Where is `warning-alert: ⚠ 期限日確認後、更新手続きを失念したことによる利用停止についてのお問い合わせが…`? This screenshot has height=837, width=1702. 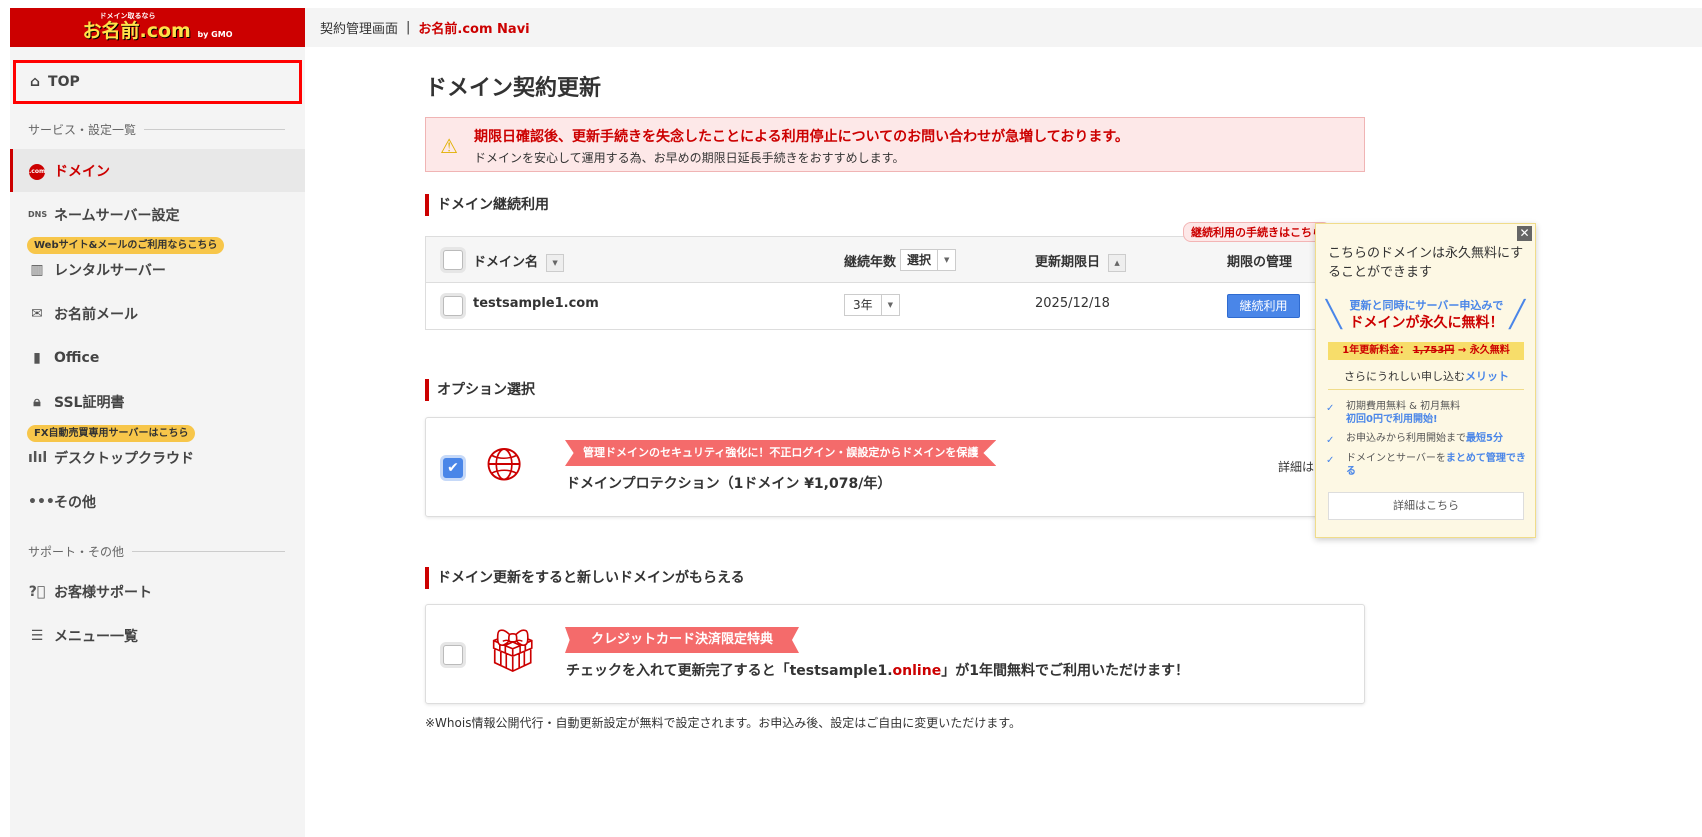 warning-alert: ⚠ 期限日確認後、更新手続きを失念したことによる利用停止についてのお問い合わせが… is located at coordinates (895, 144).